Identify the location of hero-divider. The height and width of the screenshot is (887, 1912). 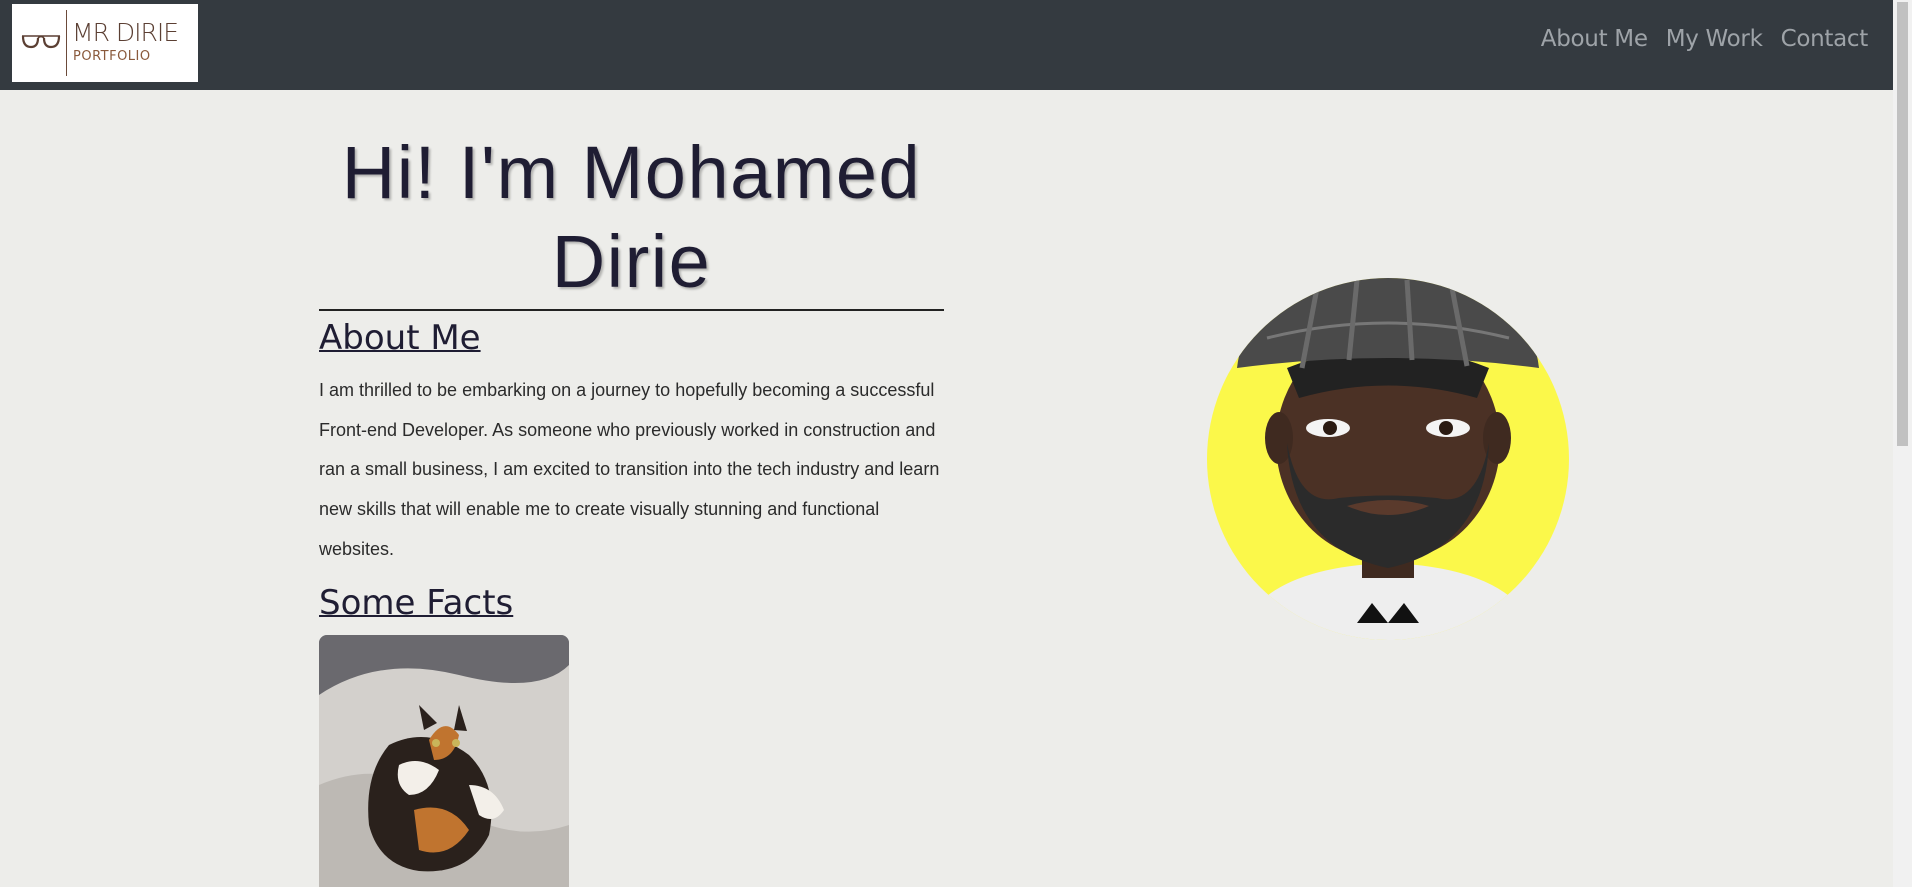
(631, 310).